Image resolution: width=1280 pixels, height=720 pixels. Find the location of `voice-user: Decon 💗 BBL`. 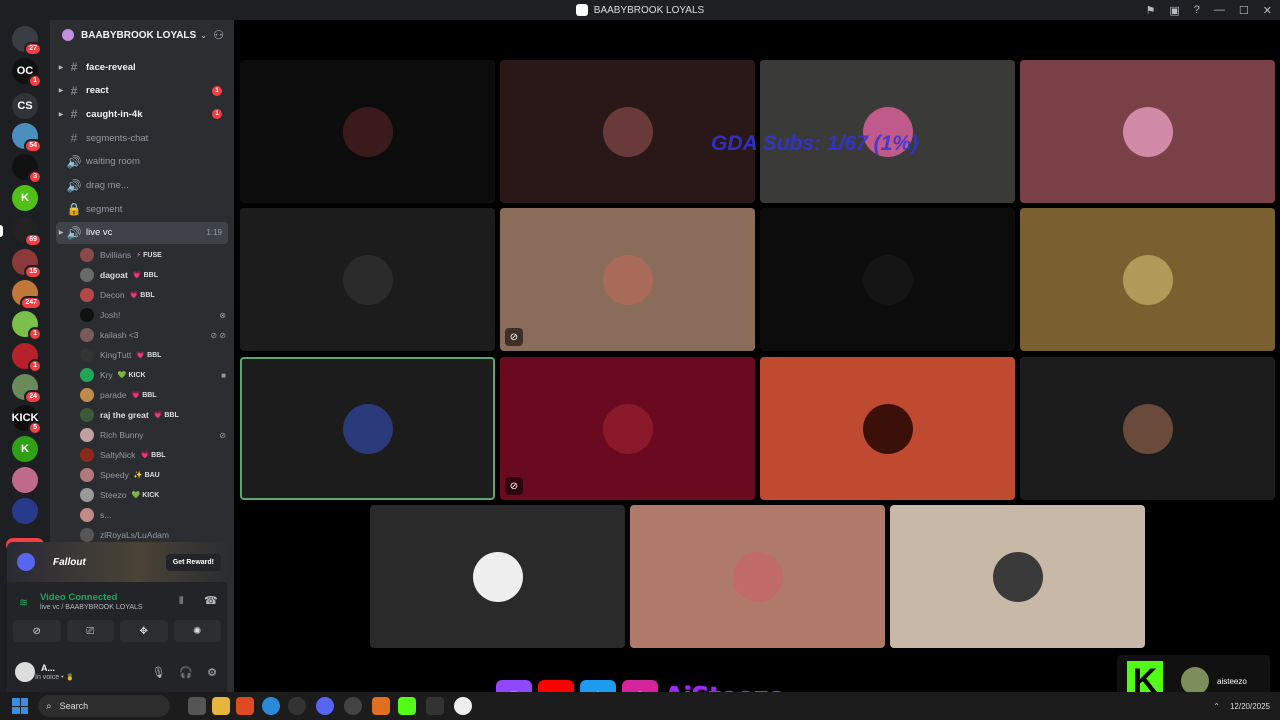

voice-user: Decon 💗 BBL is located at coordinates (153, 295).